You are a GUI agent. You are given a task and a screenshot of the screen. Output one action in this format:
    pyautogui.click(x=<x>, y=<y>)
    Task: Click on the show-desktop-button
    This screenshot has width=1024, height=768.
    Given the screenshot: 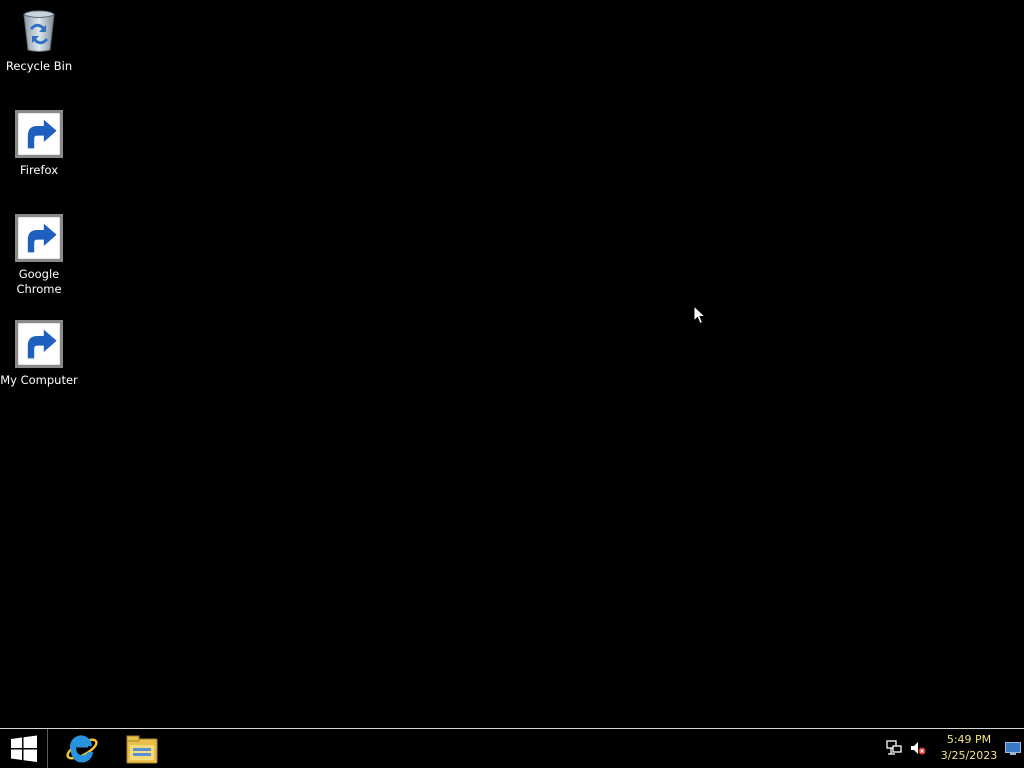 What is the action you would take?
    pyautogui.click(x=1013, y=748)
    